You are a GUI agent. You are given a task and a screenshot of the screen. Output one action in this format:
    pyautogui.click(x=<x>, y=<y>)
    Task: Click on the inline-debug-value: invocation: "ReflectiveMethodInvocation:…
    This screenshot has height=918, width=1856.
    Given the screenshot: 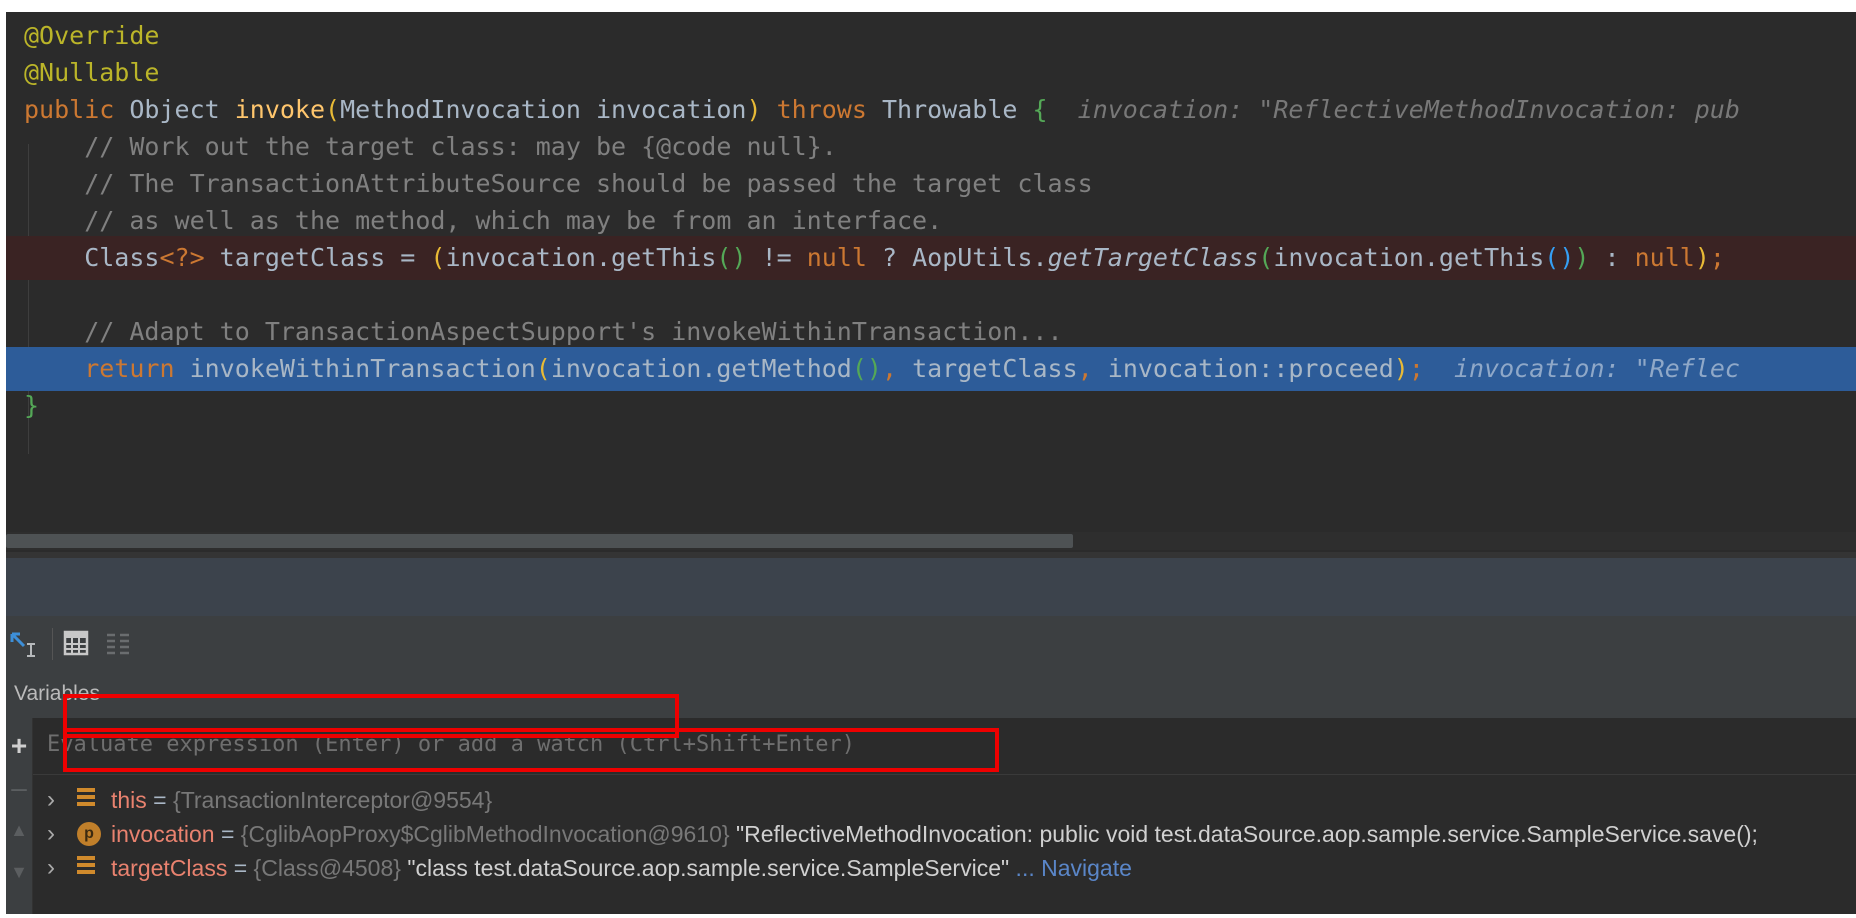 What is the action you would take?
    pyautogui.click(x=1393, y=109)
    